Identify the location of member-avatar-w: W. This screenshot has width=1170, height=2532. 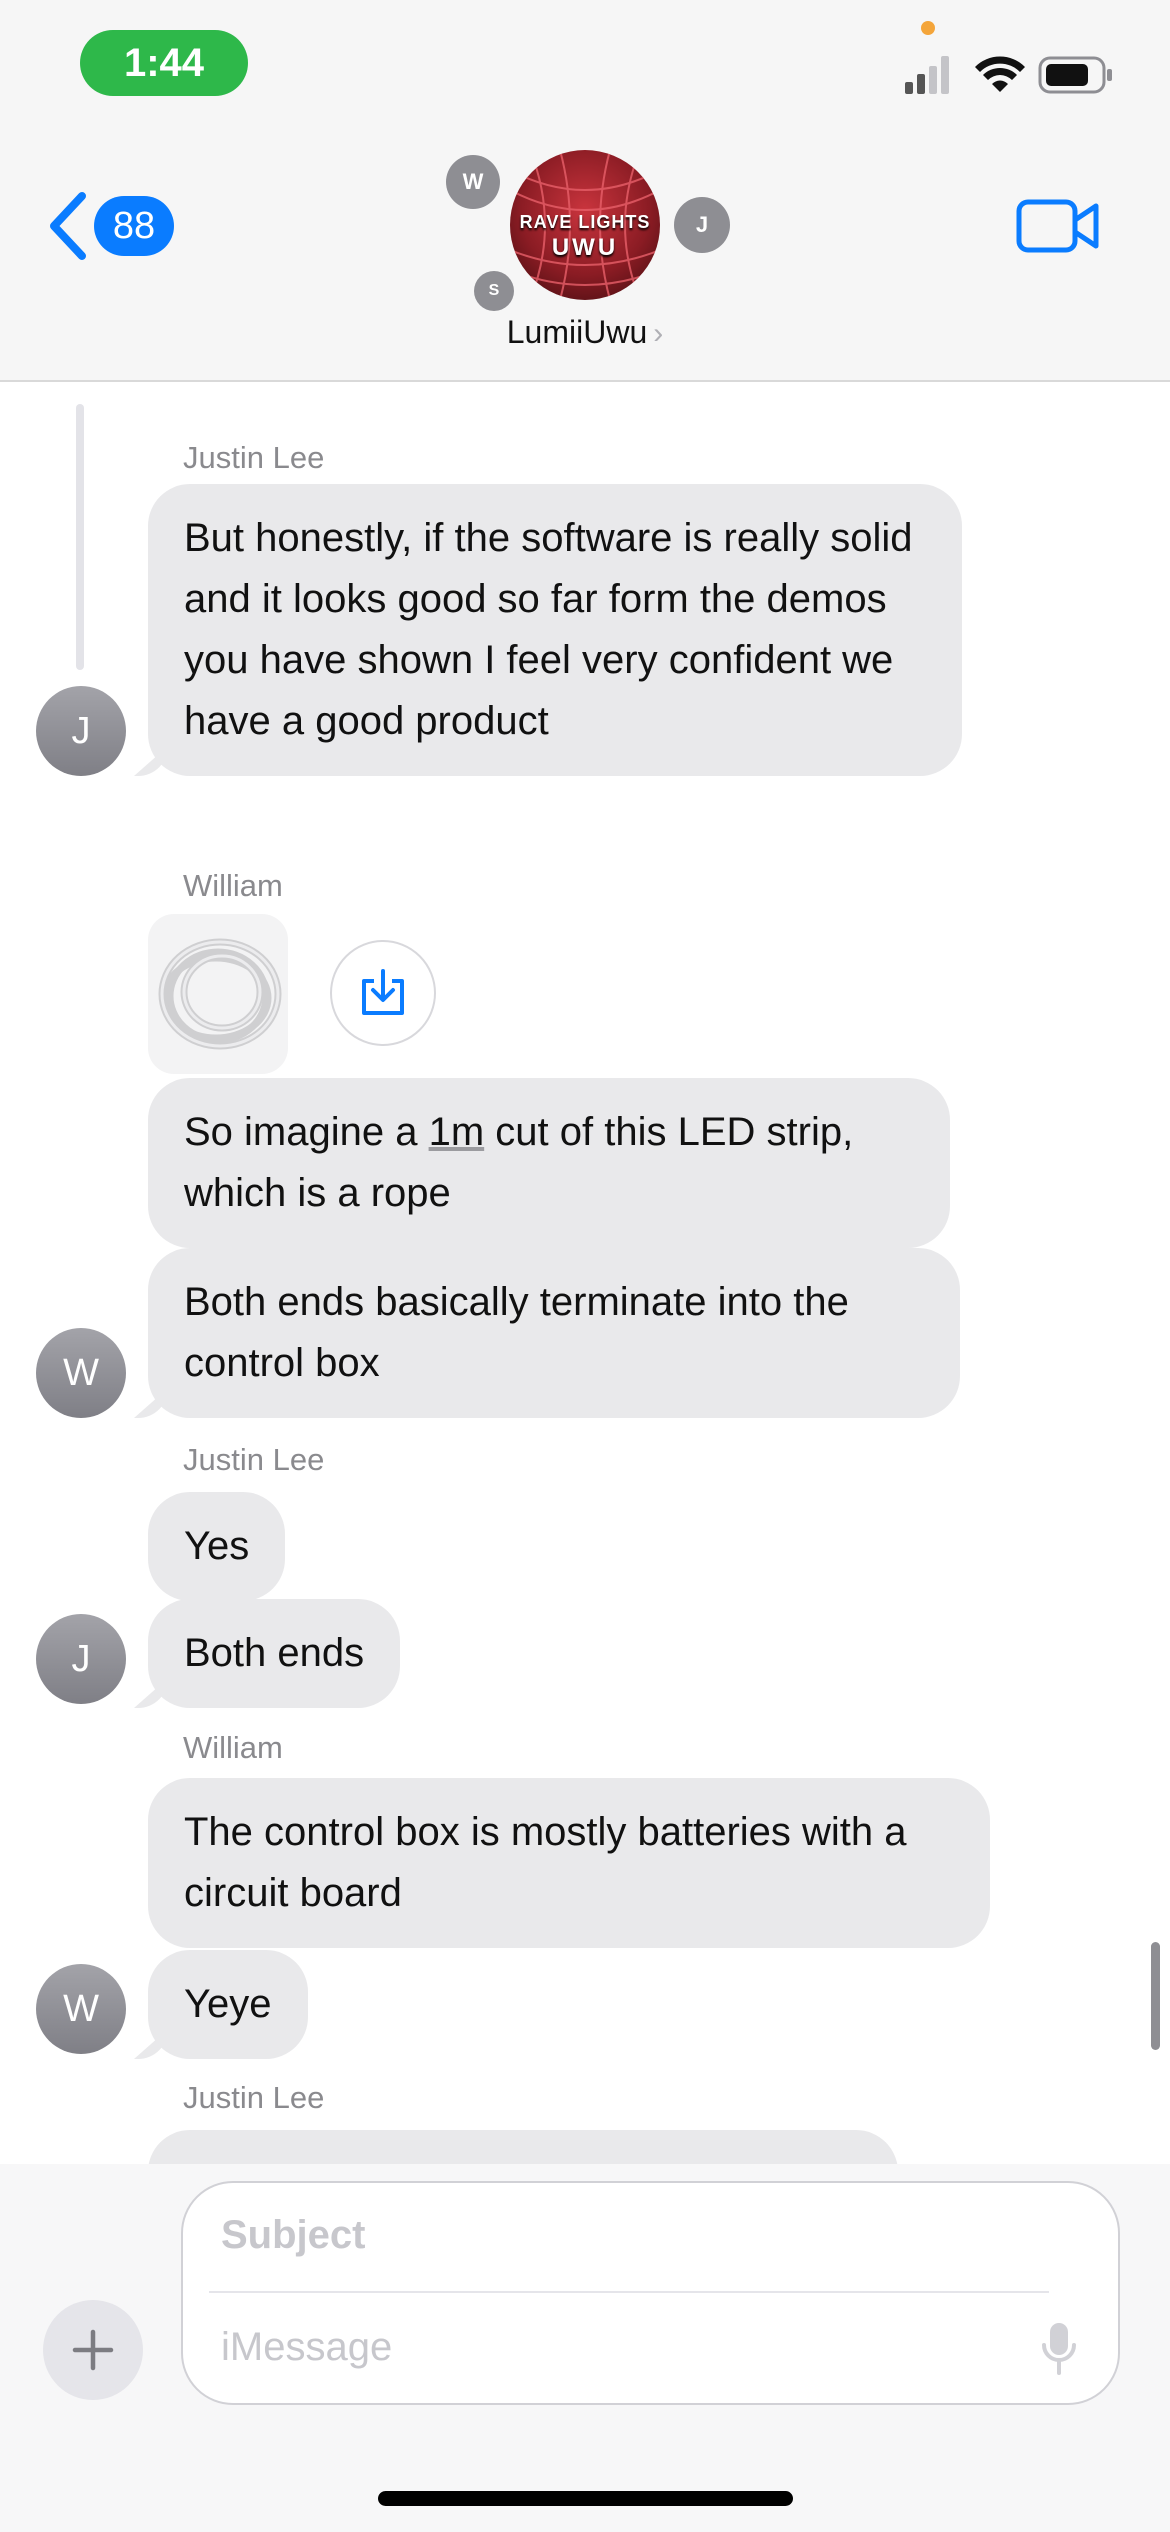
(473, 182).